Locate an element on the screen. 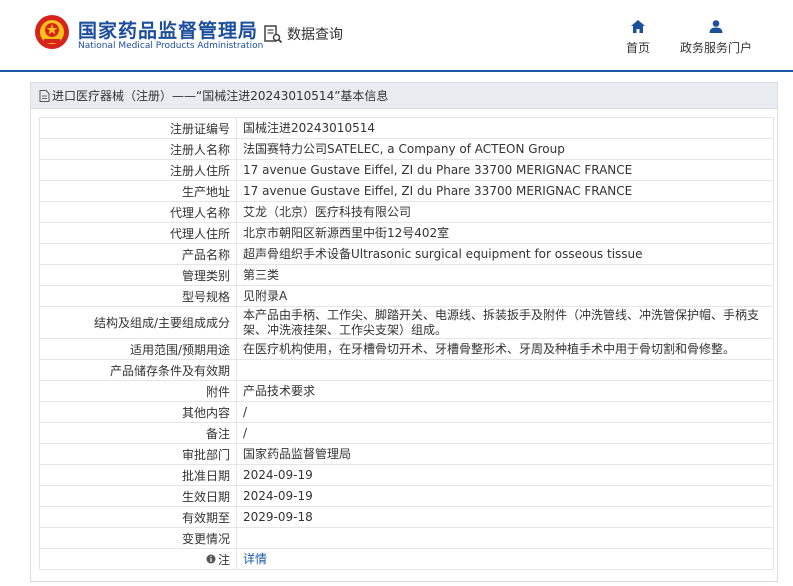 This screenshot has width=793, height=586. row-label: 审批部门 is located at coordinates (138, 454).